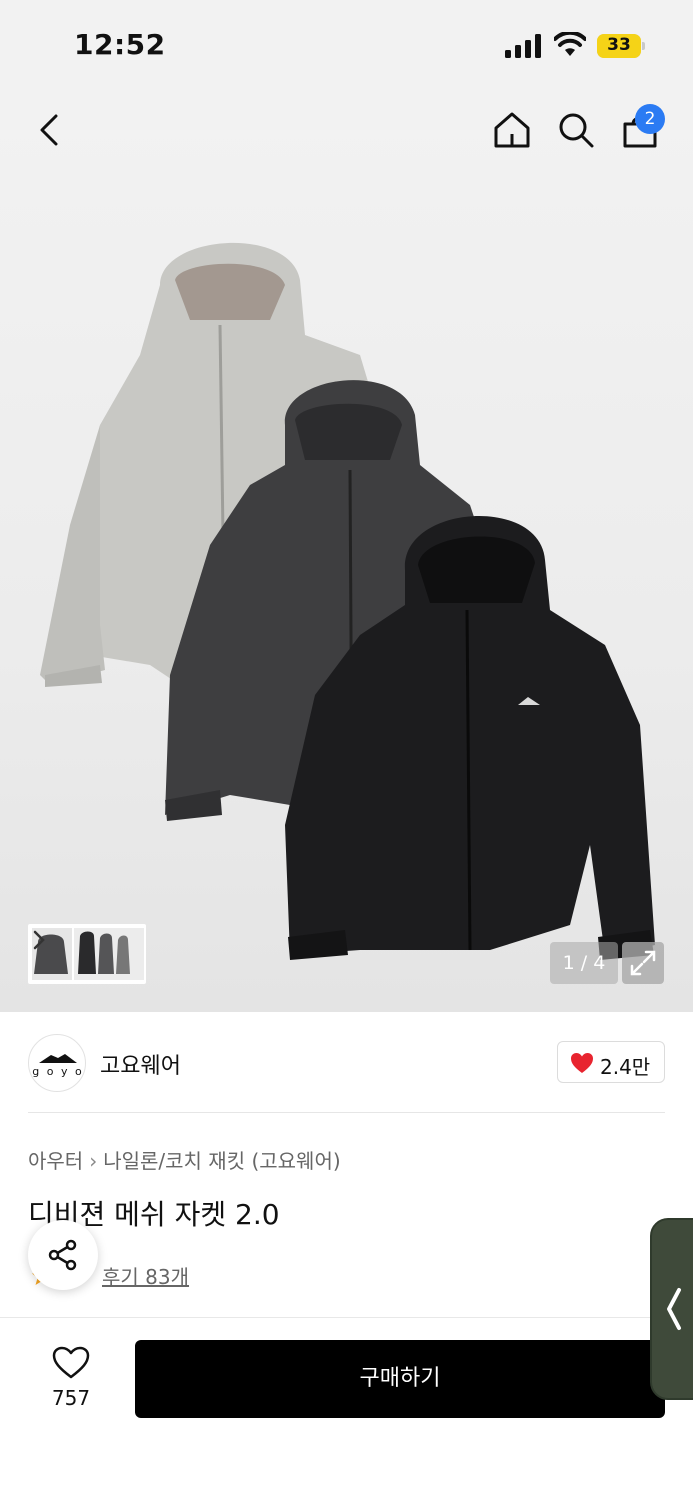  I want to click on cart-count-badge: 2, so click(650, 119).